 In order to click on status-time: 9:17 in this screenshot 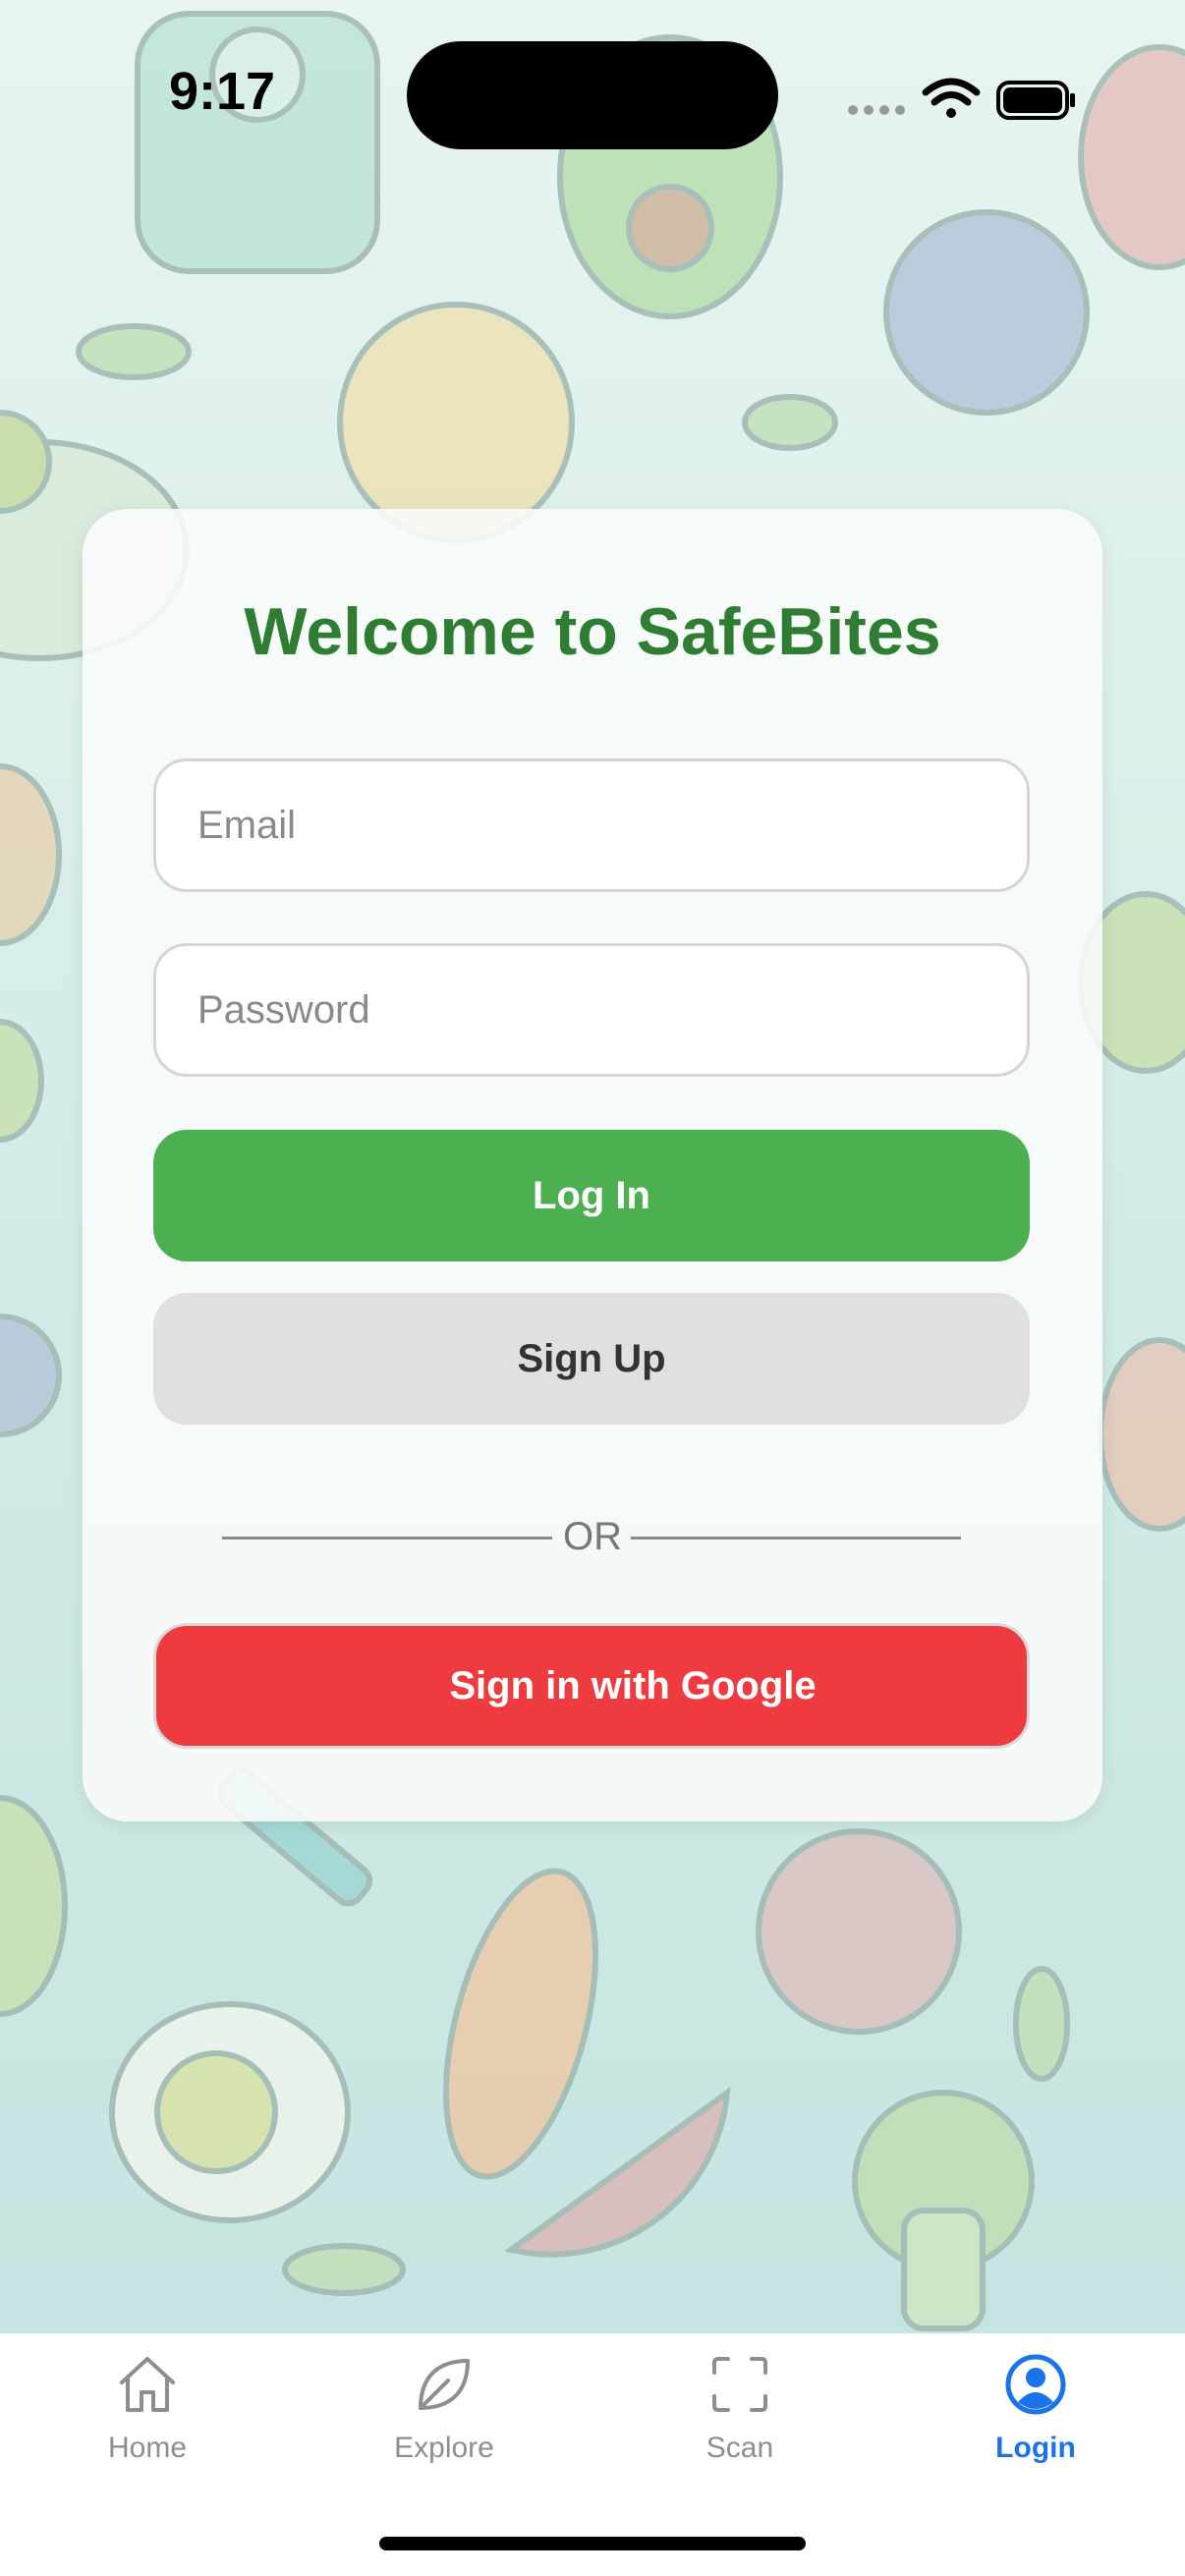, I will do `click(223, 91)`.